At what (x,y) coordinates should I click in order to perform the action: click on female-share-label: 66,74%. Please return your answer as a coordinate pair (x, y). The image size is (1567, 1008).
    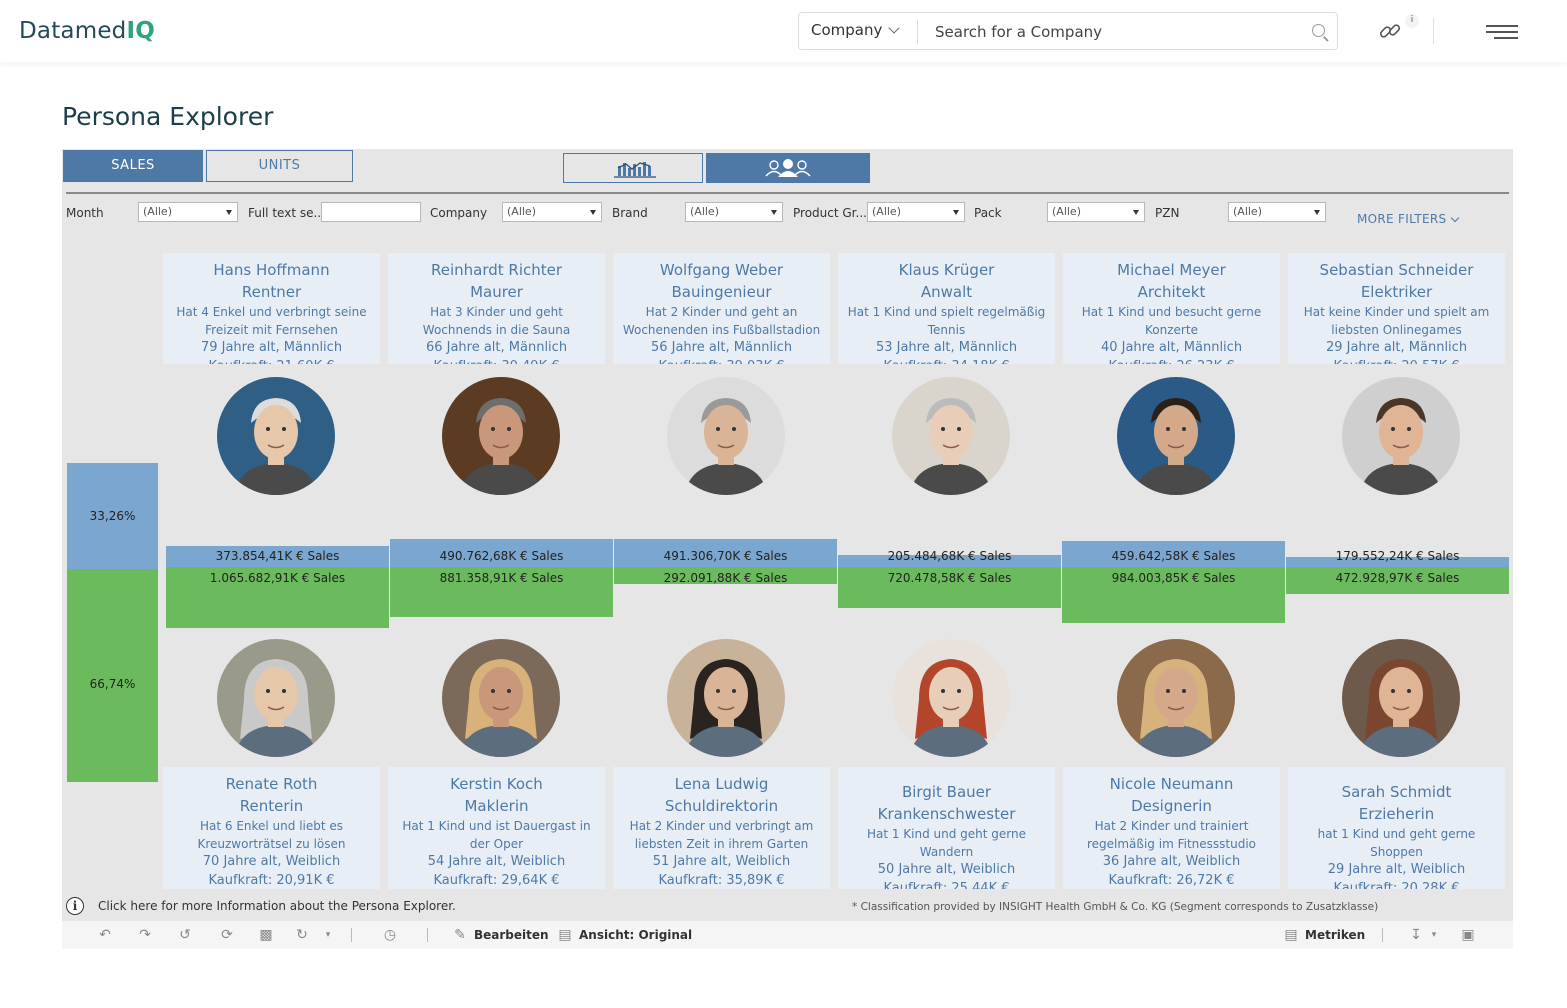
    Looking at the image, I should click on (112, 684).